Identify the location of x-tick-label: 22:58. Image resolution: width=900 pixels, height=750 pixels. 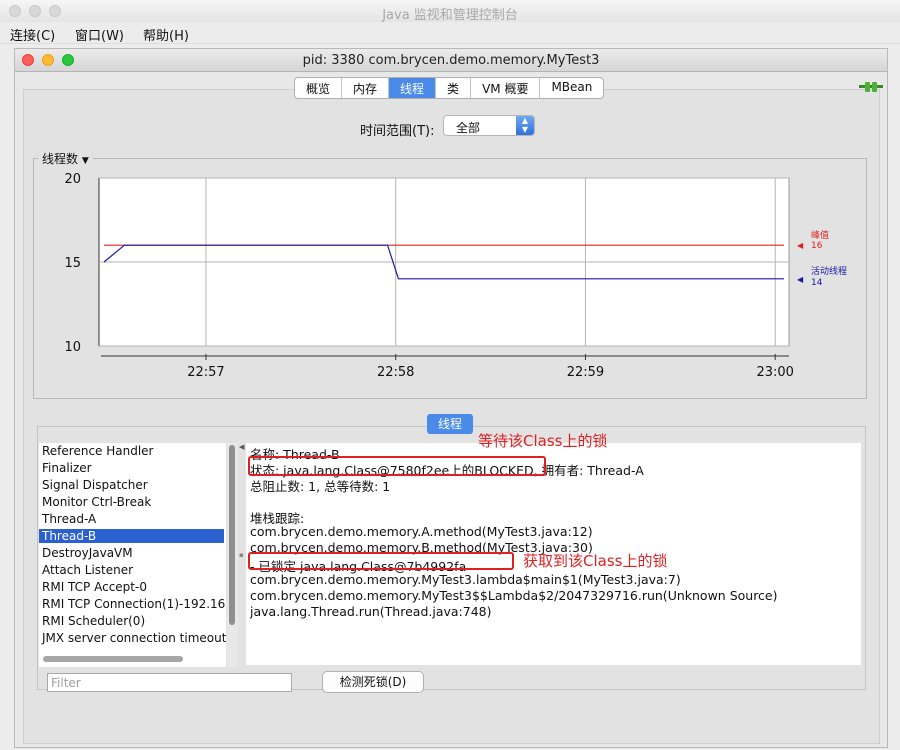
(395, 372).